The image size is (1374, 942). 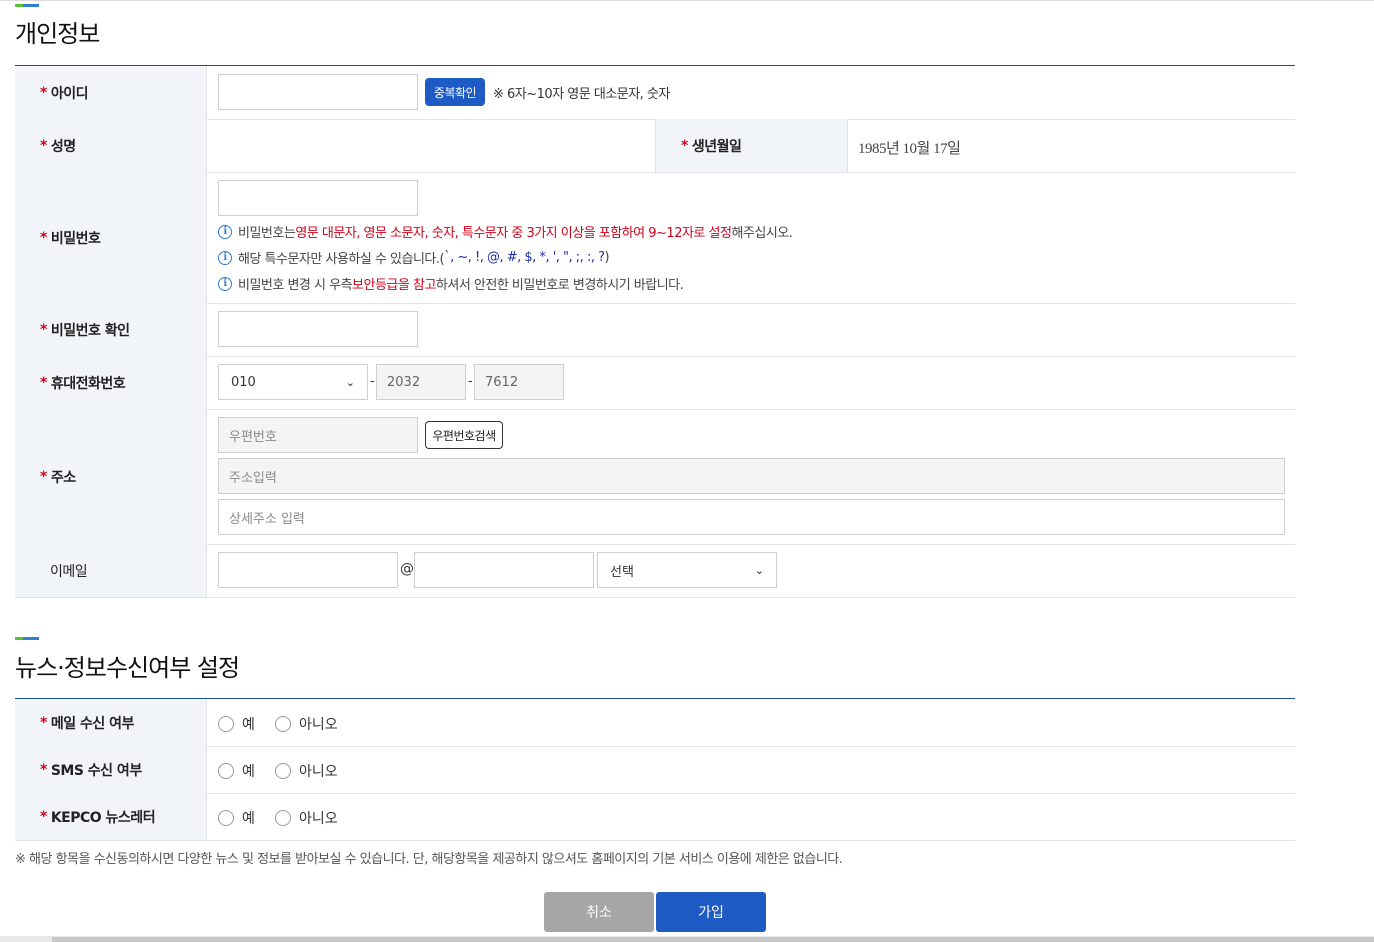 What do you see at coordinates (318, 435) in the screenshot?
I see `zipcode-input: 우편번호` at bounding box center [318, 435].